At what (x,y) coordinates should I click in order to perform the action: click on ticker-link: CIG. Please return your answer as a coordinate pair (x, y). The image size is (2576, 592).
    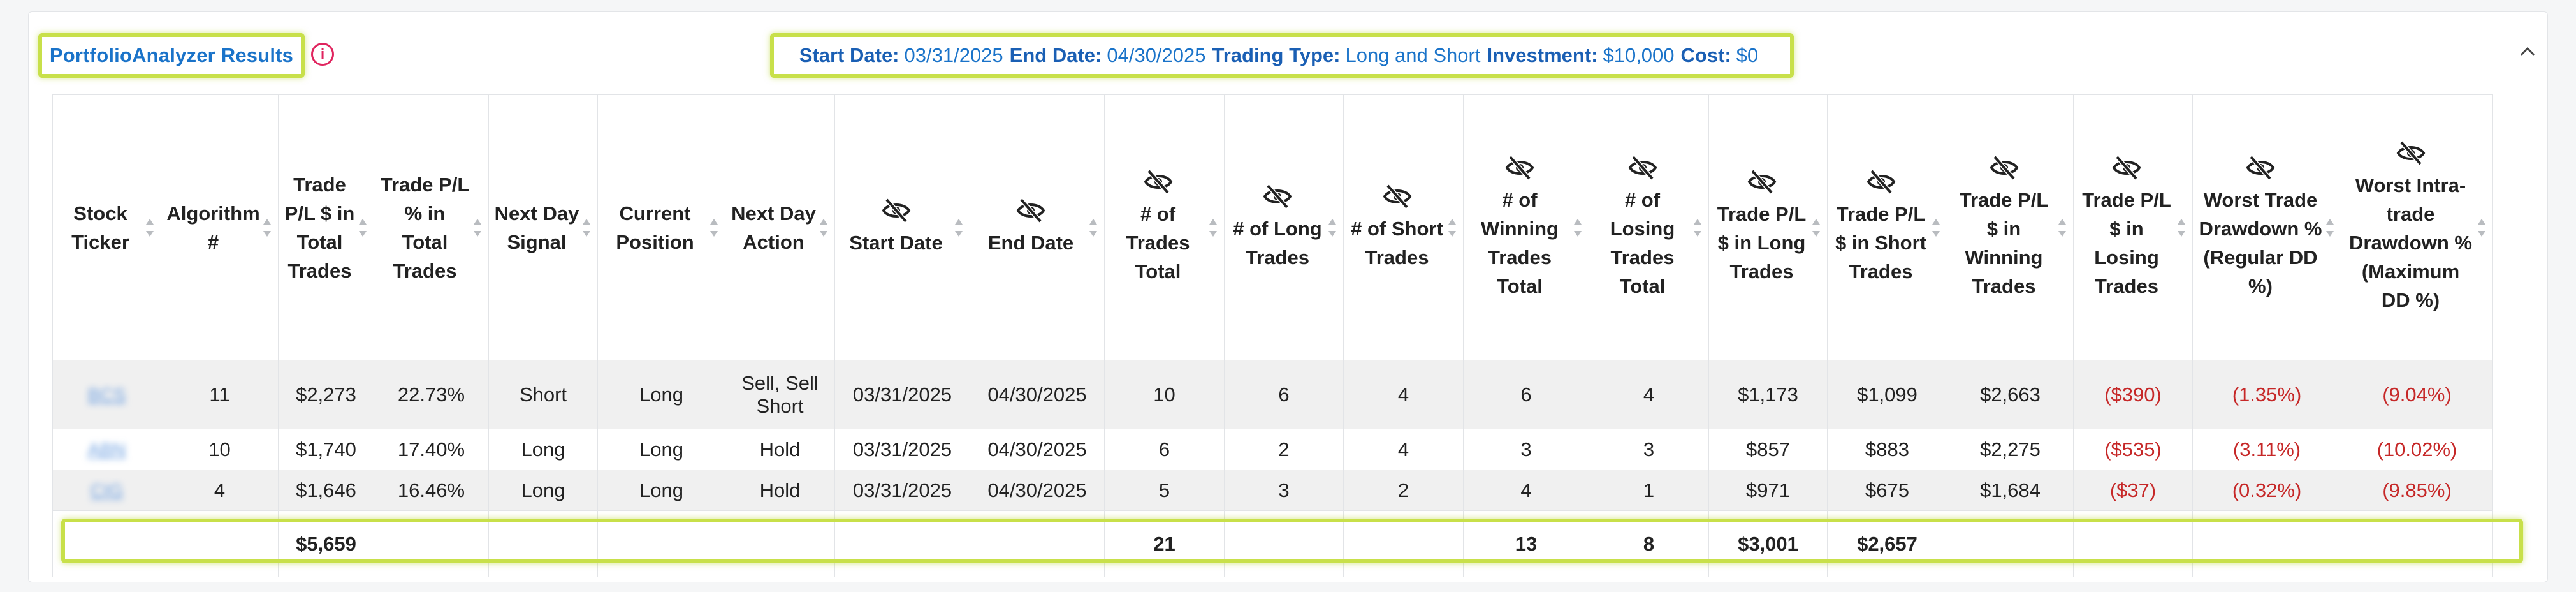
    Looking at the image, I should click on (107, 492).